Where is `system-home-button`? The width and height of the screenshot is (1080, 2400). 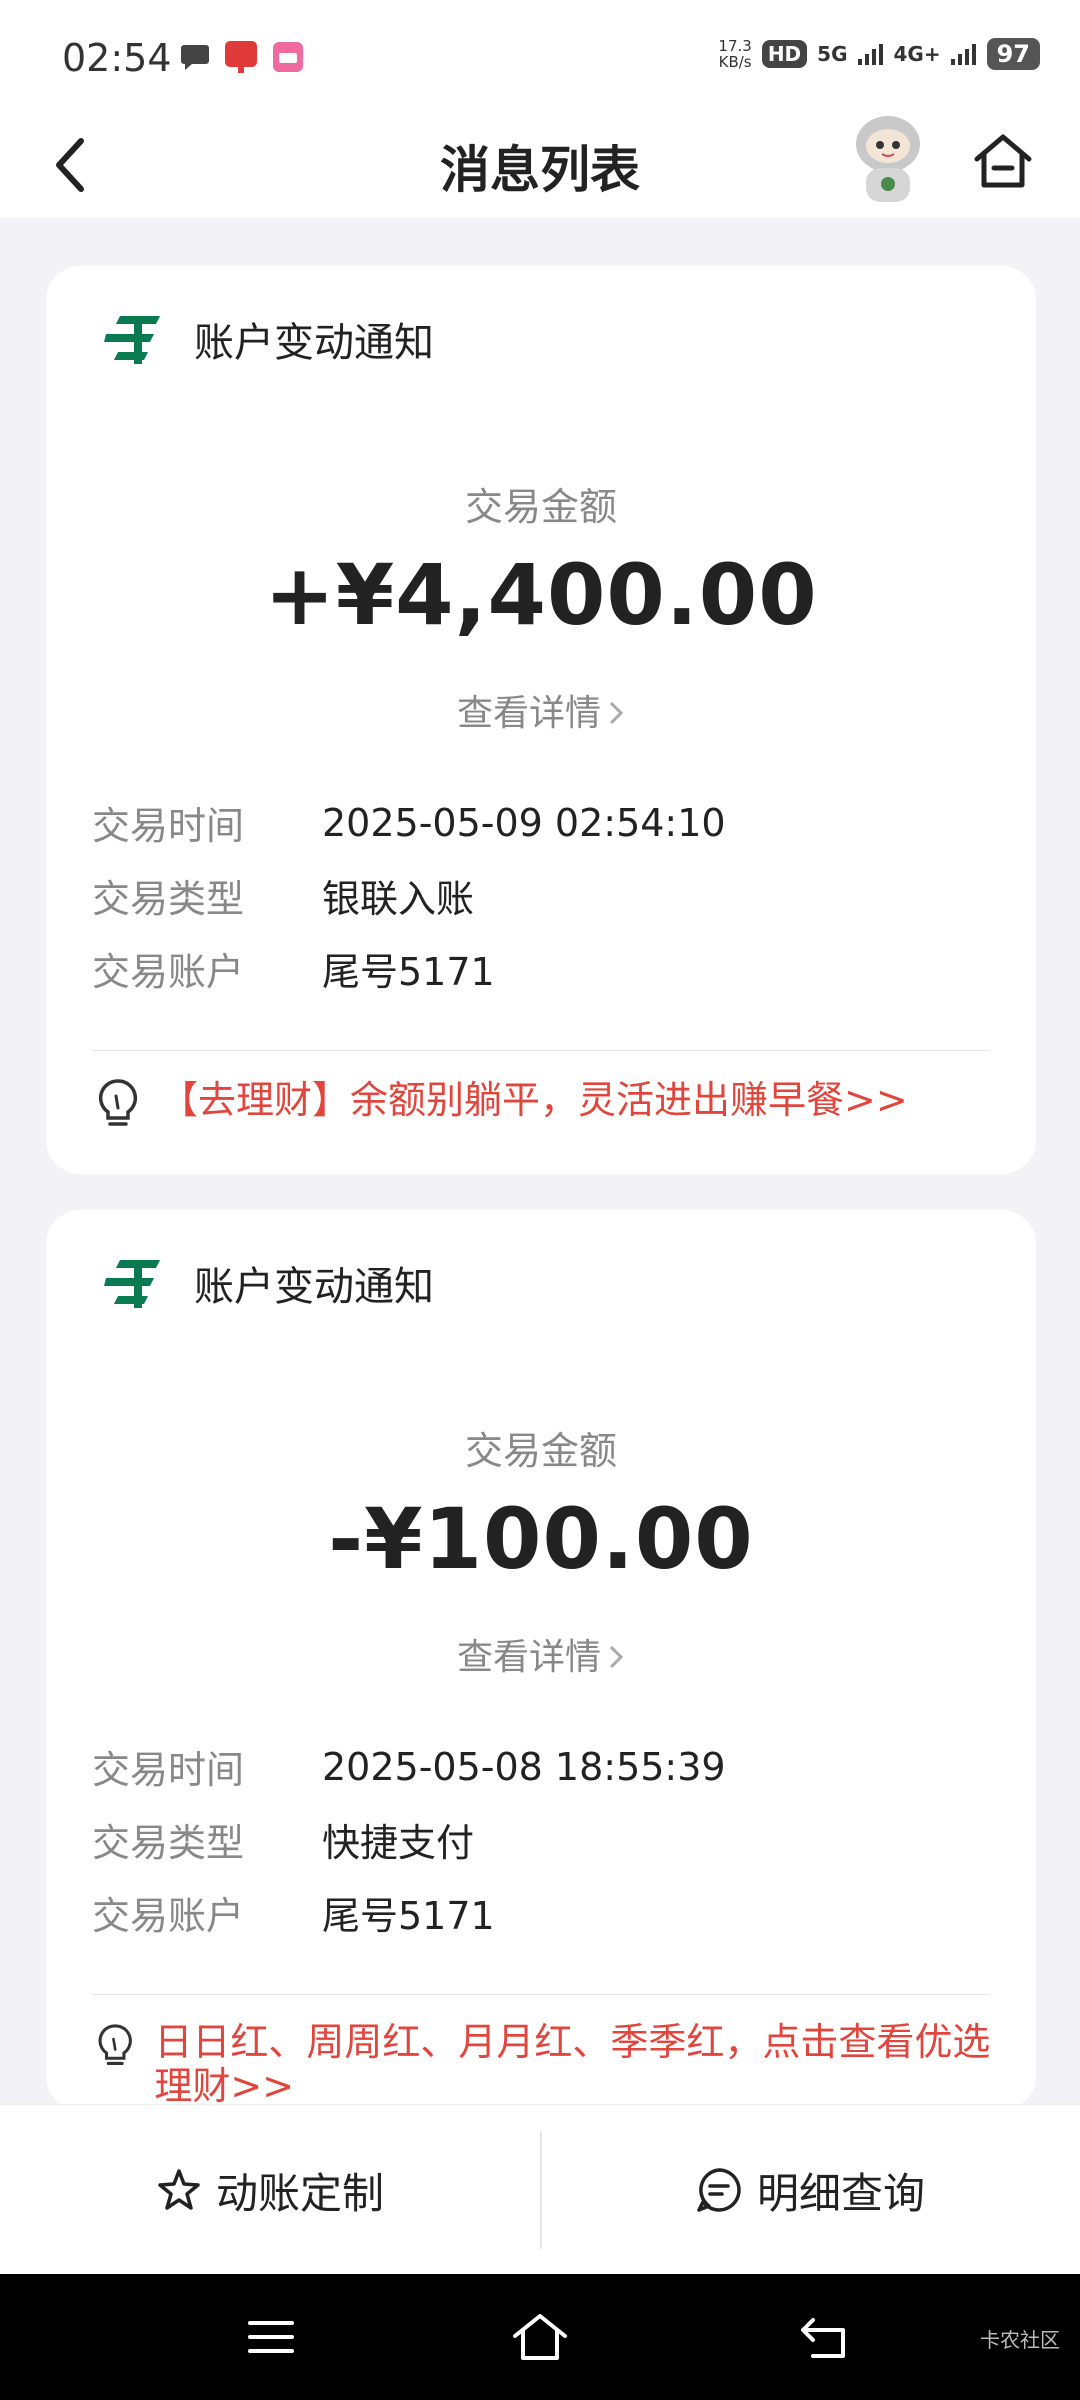
system-home-button is located at coordinates (540, 2337).